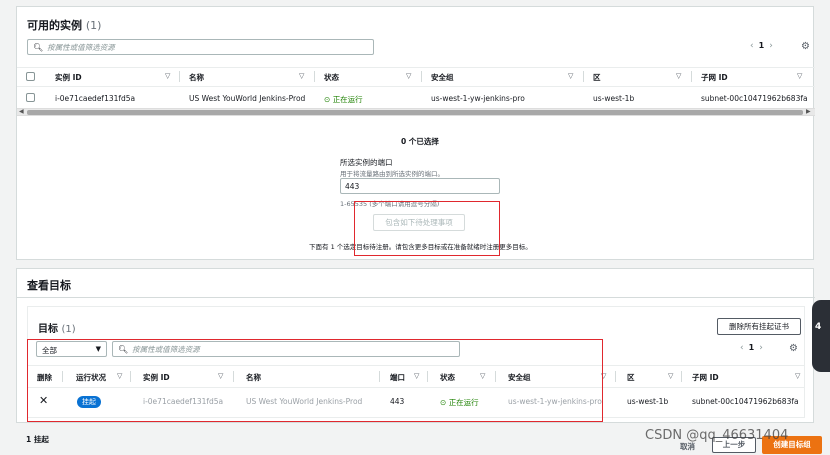  What do you see at coordinates (808, 111) in the screenshot?
I see `scroll-right-icon: ▶` at bounding box center [808, 111].